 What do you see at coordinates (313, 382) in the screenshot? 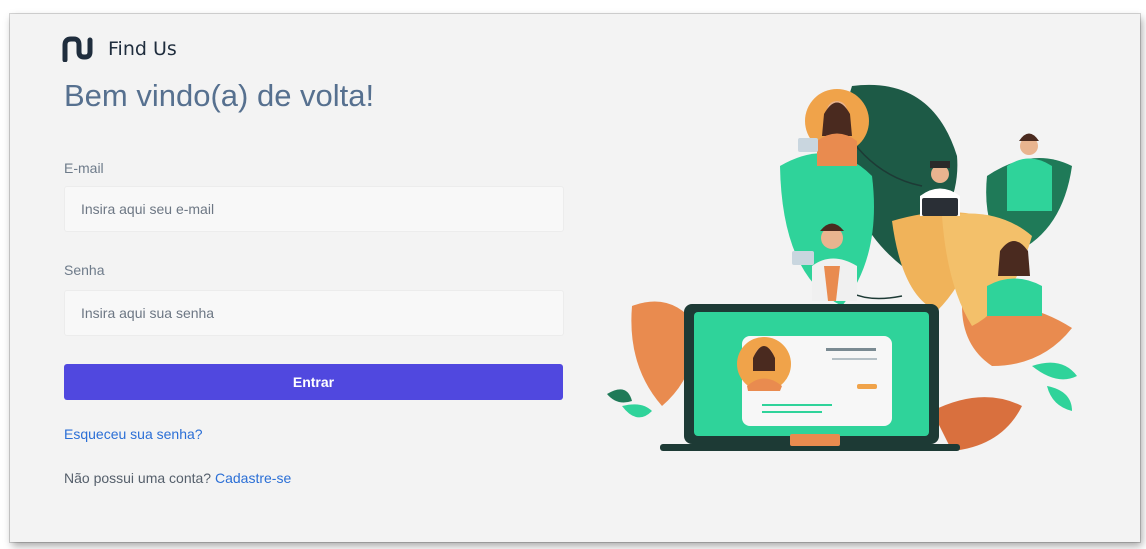
I see `login-button: Entrar` at bounding box center [313, 382].